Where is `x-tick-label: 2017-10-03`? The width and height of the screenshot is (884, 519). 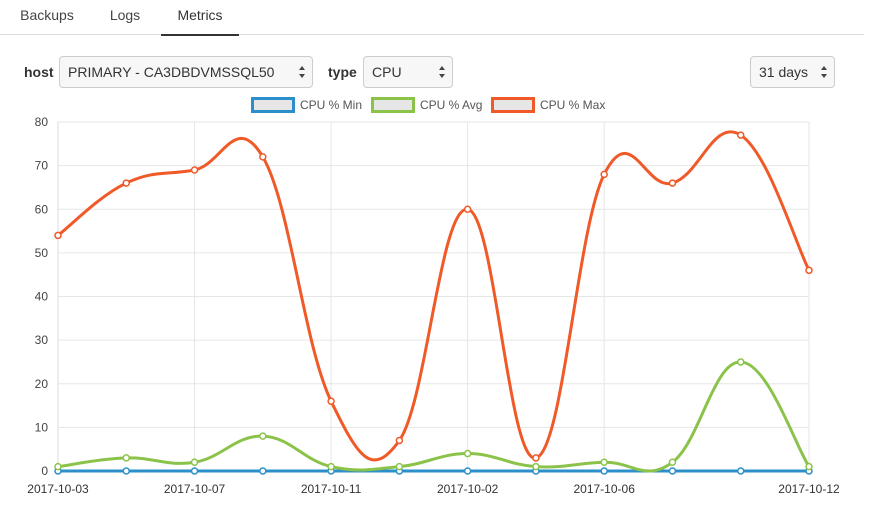
x-tick-label: 2017-10-03 is located at coordinates (58, 489).